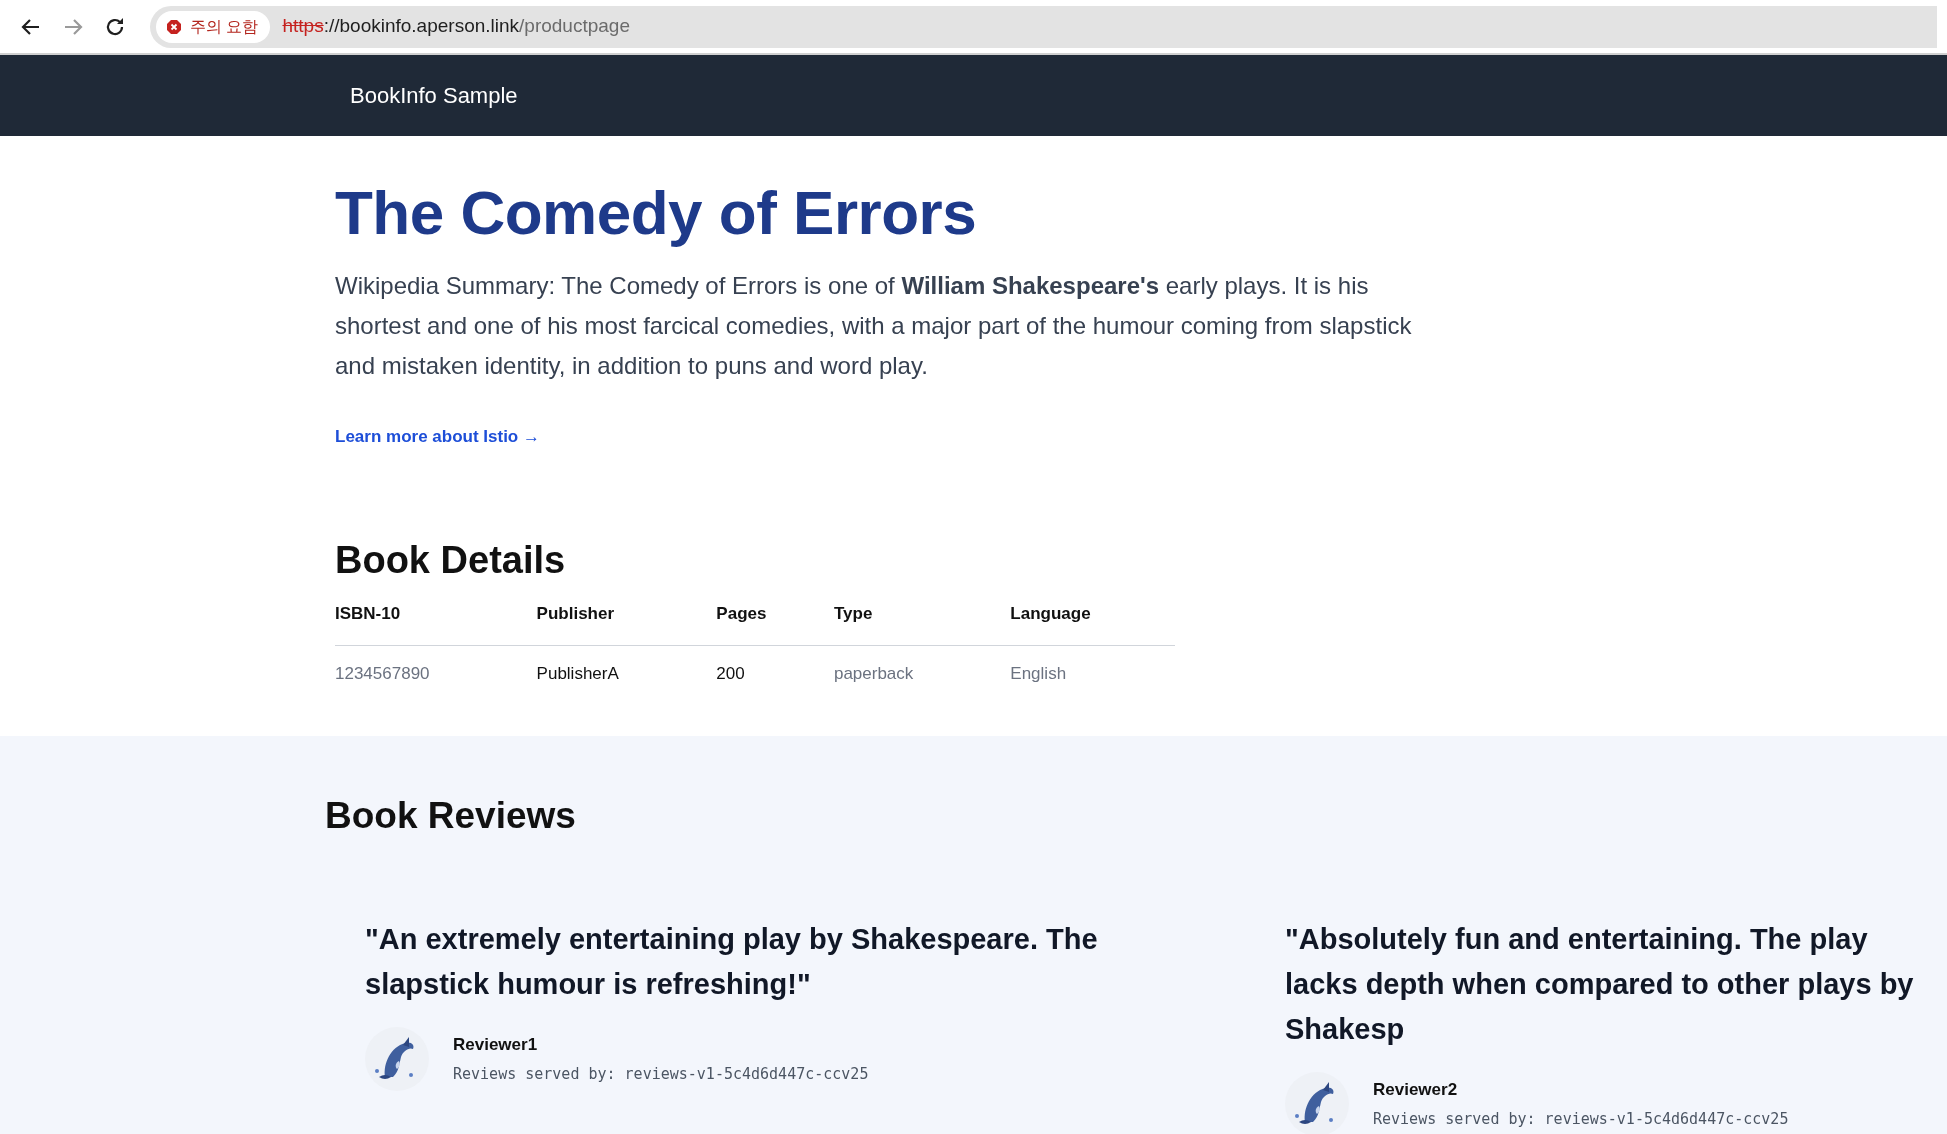 Image resolution: width=1947 pixels, height=1134 pixels. What do you see at coordinates (874, 326) in the screenshot?
I see `summary-text: Wikipedia Summary: The Comedy of Errors is one of William Shakespeare's early plays. It is his shortest and one of his most farcical comedies, with a major part of the humour coming from slapstick and mistaken identity, in addition to puns and word play.` at bounding box center [874, 326].